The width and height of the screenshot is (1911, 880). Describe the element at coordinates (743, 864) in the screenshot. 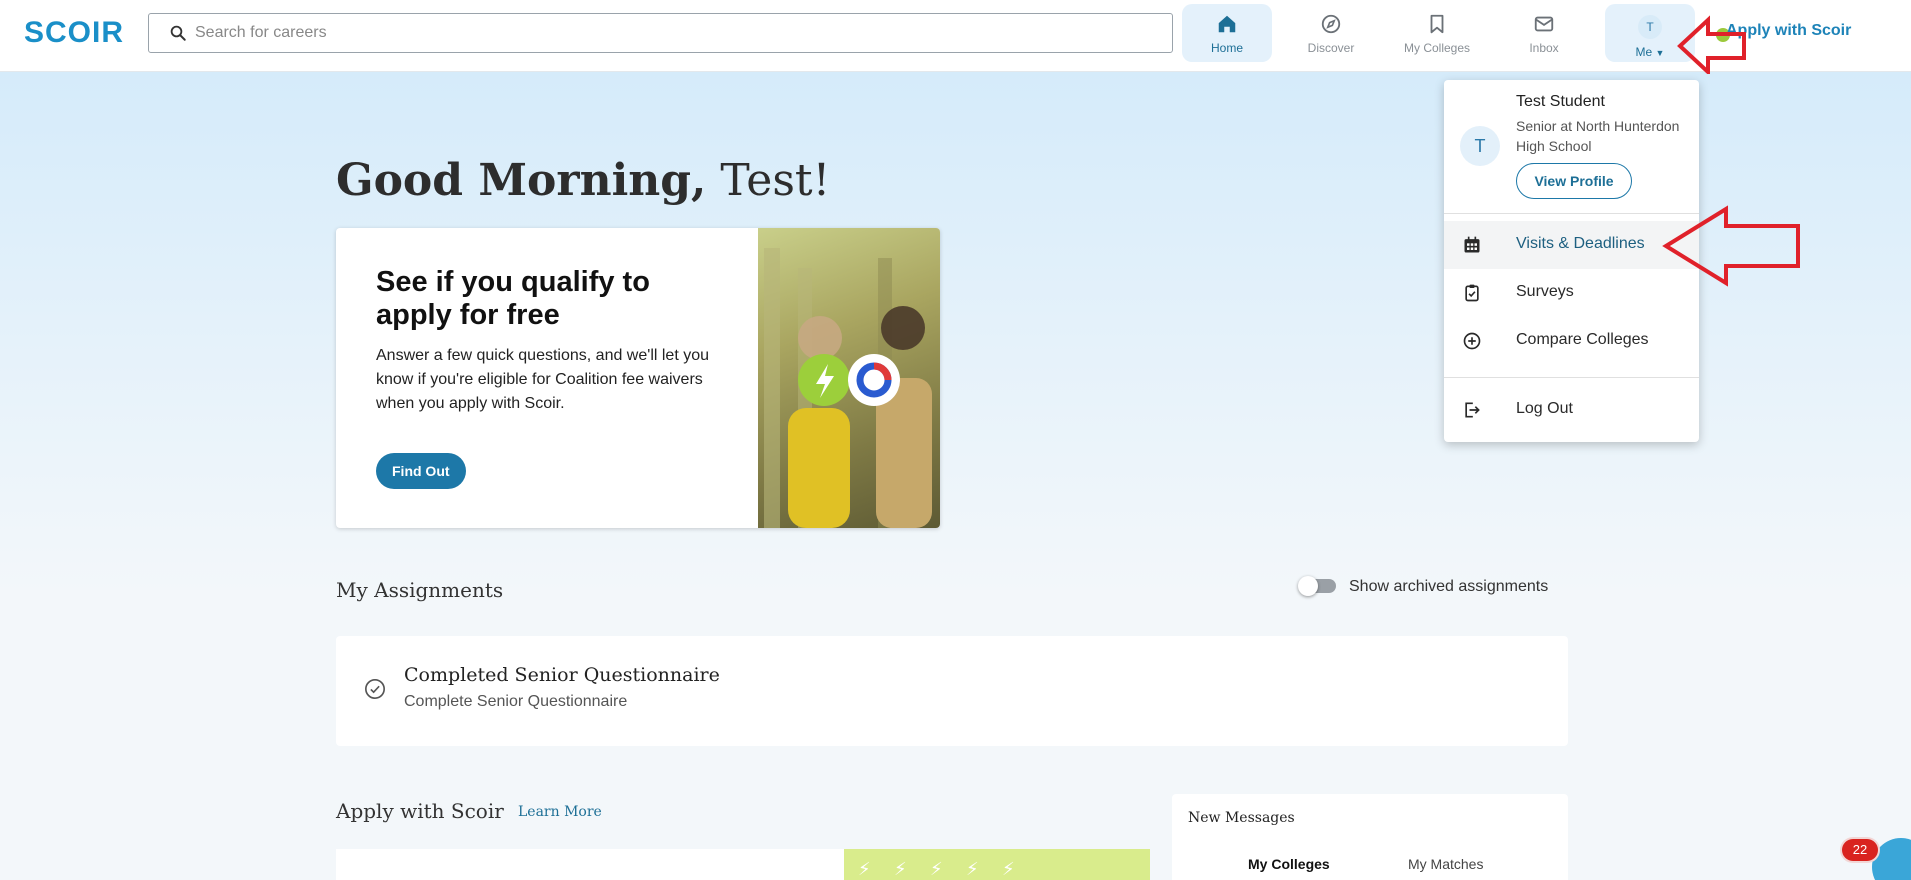

I see `apply-card: ⚡ ⚡ ⚡ ⚡ ⚡` at that location.